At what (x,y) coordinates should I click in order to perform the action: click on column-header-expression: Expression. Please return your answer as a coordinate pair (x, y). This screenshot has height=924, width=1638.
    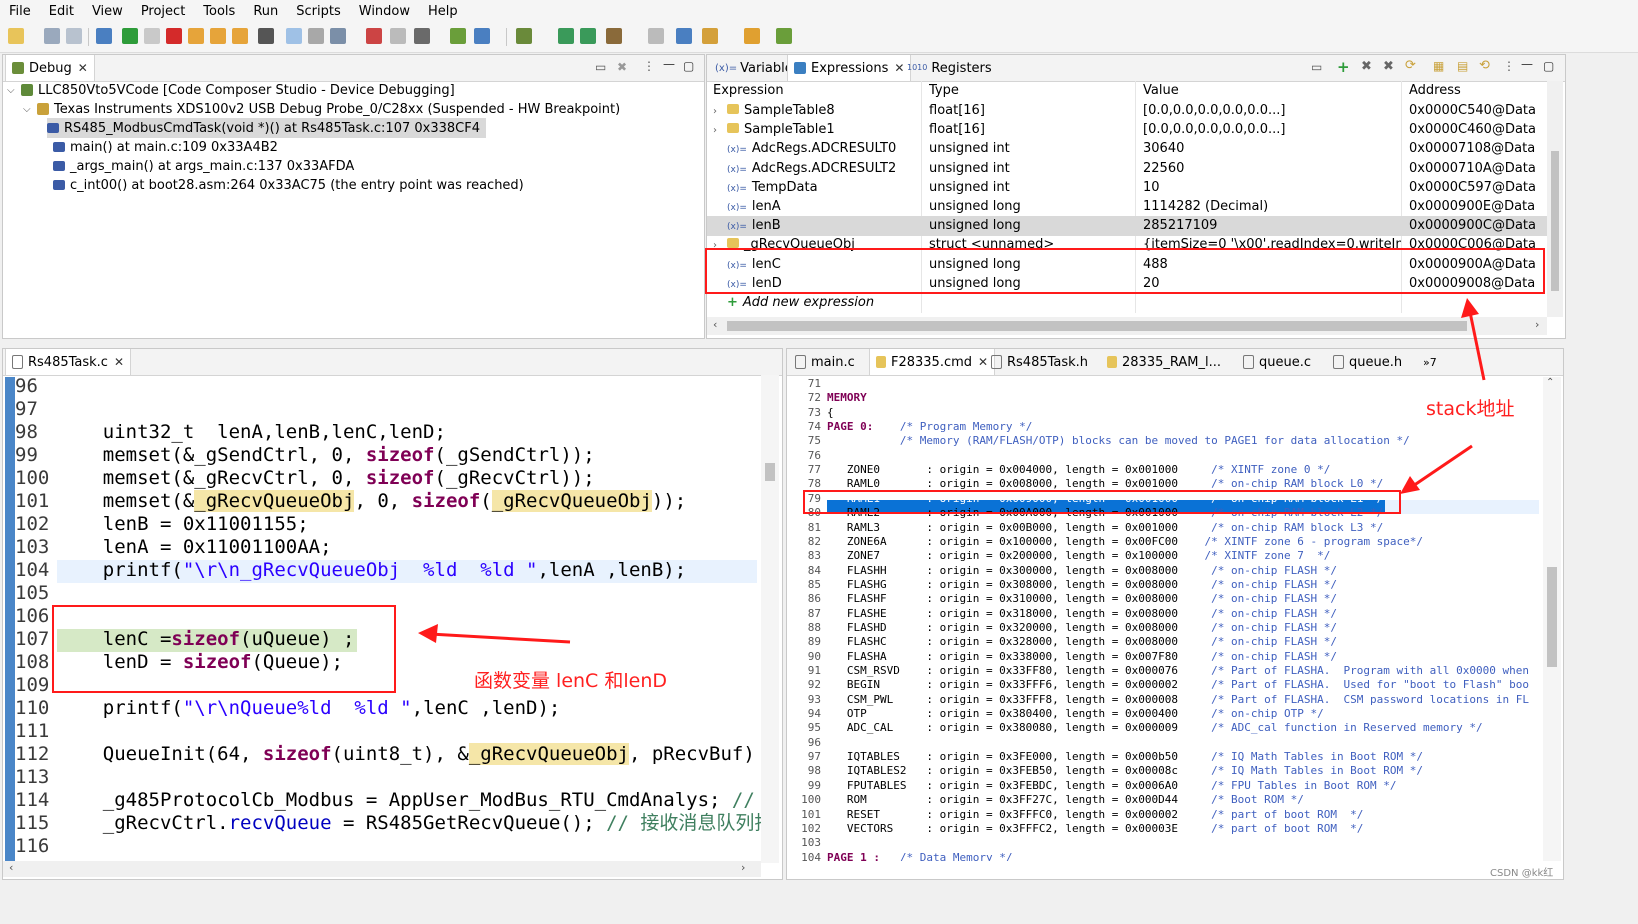
    Looking at the image, I should click on (818, 91).